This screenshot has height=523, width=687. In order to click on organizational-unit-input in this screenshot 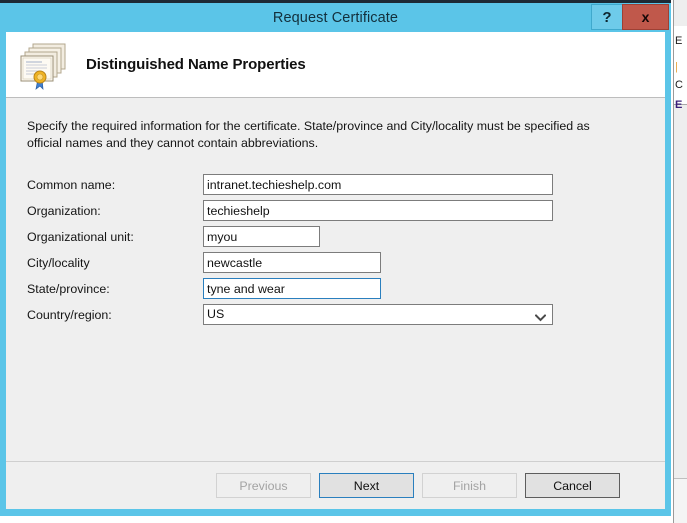, I will do `click(261, 236)`.